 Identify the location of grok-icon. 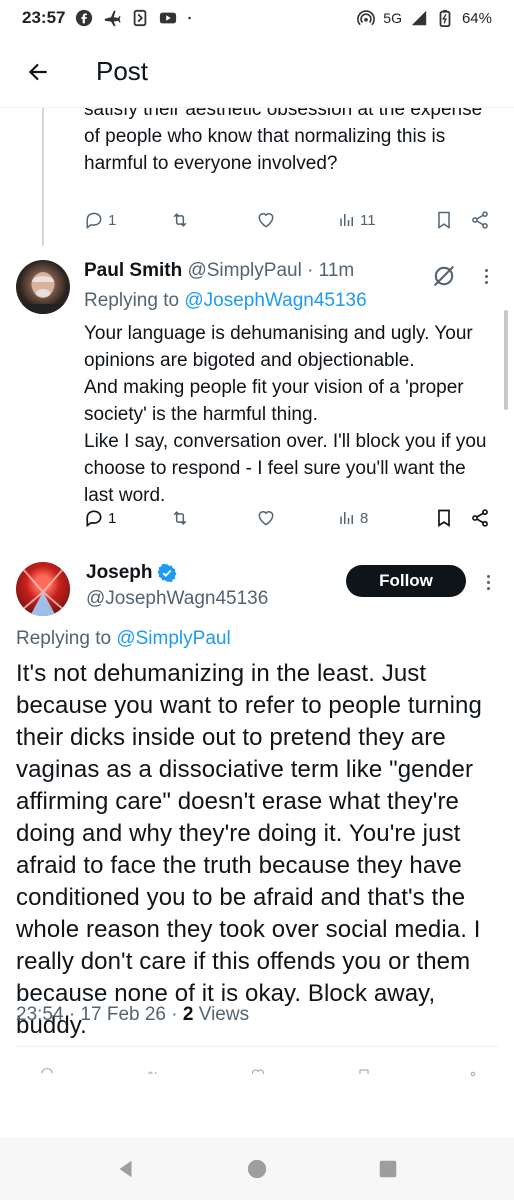
(444, 276).